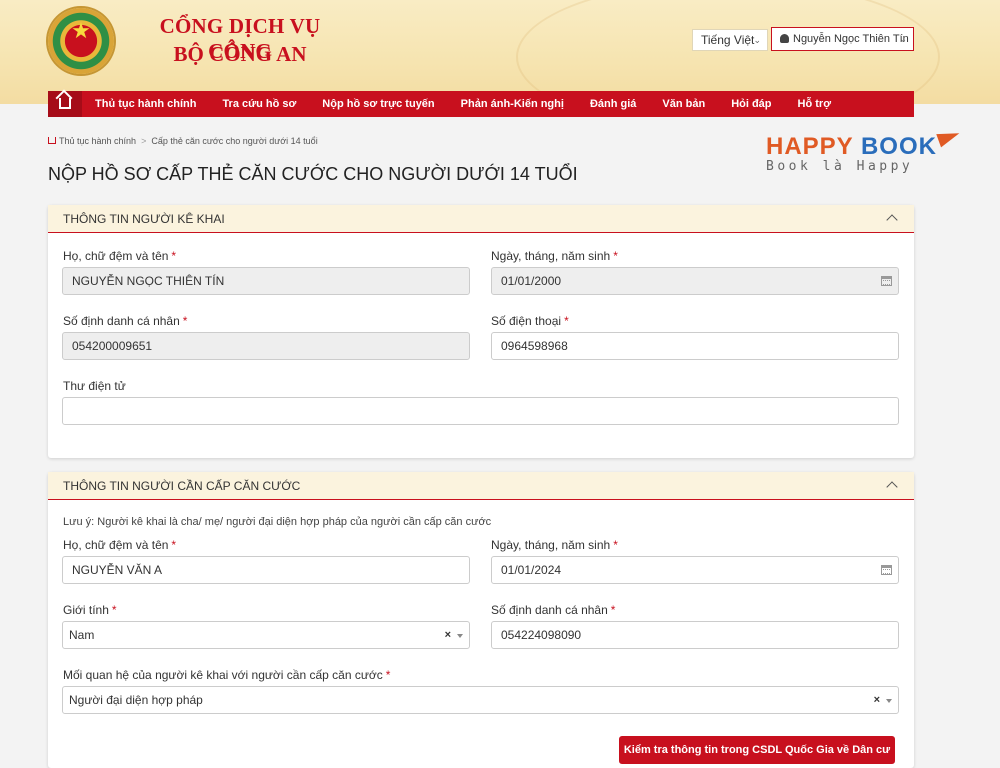 This screenshot has width=1000, height=768. Describe the element at coordinates (144, 219) in the screenshot. I see `section-title: THÔNG TIN NGƯỜI KÊ KHAI` at that location.